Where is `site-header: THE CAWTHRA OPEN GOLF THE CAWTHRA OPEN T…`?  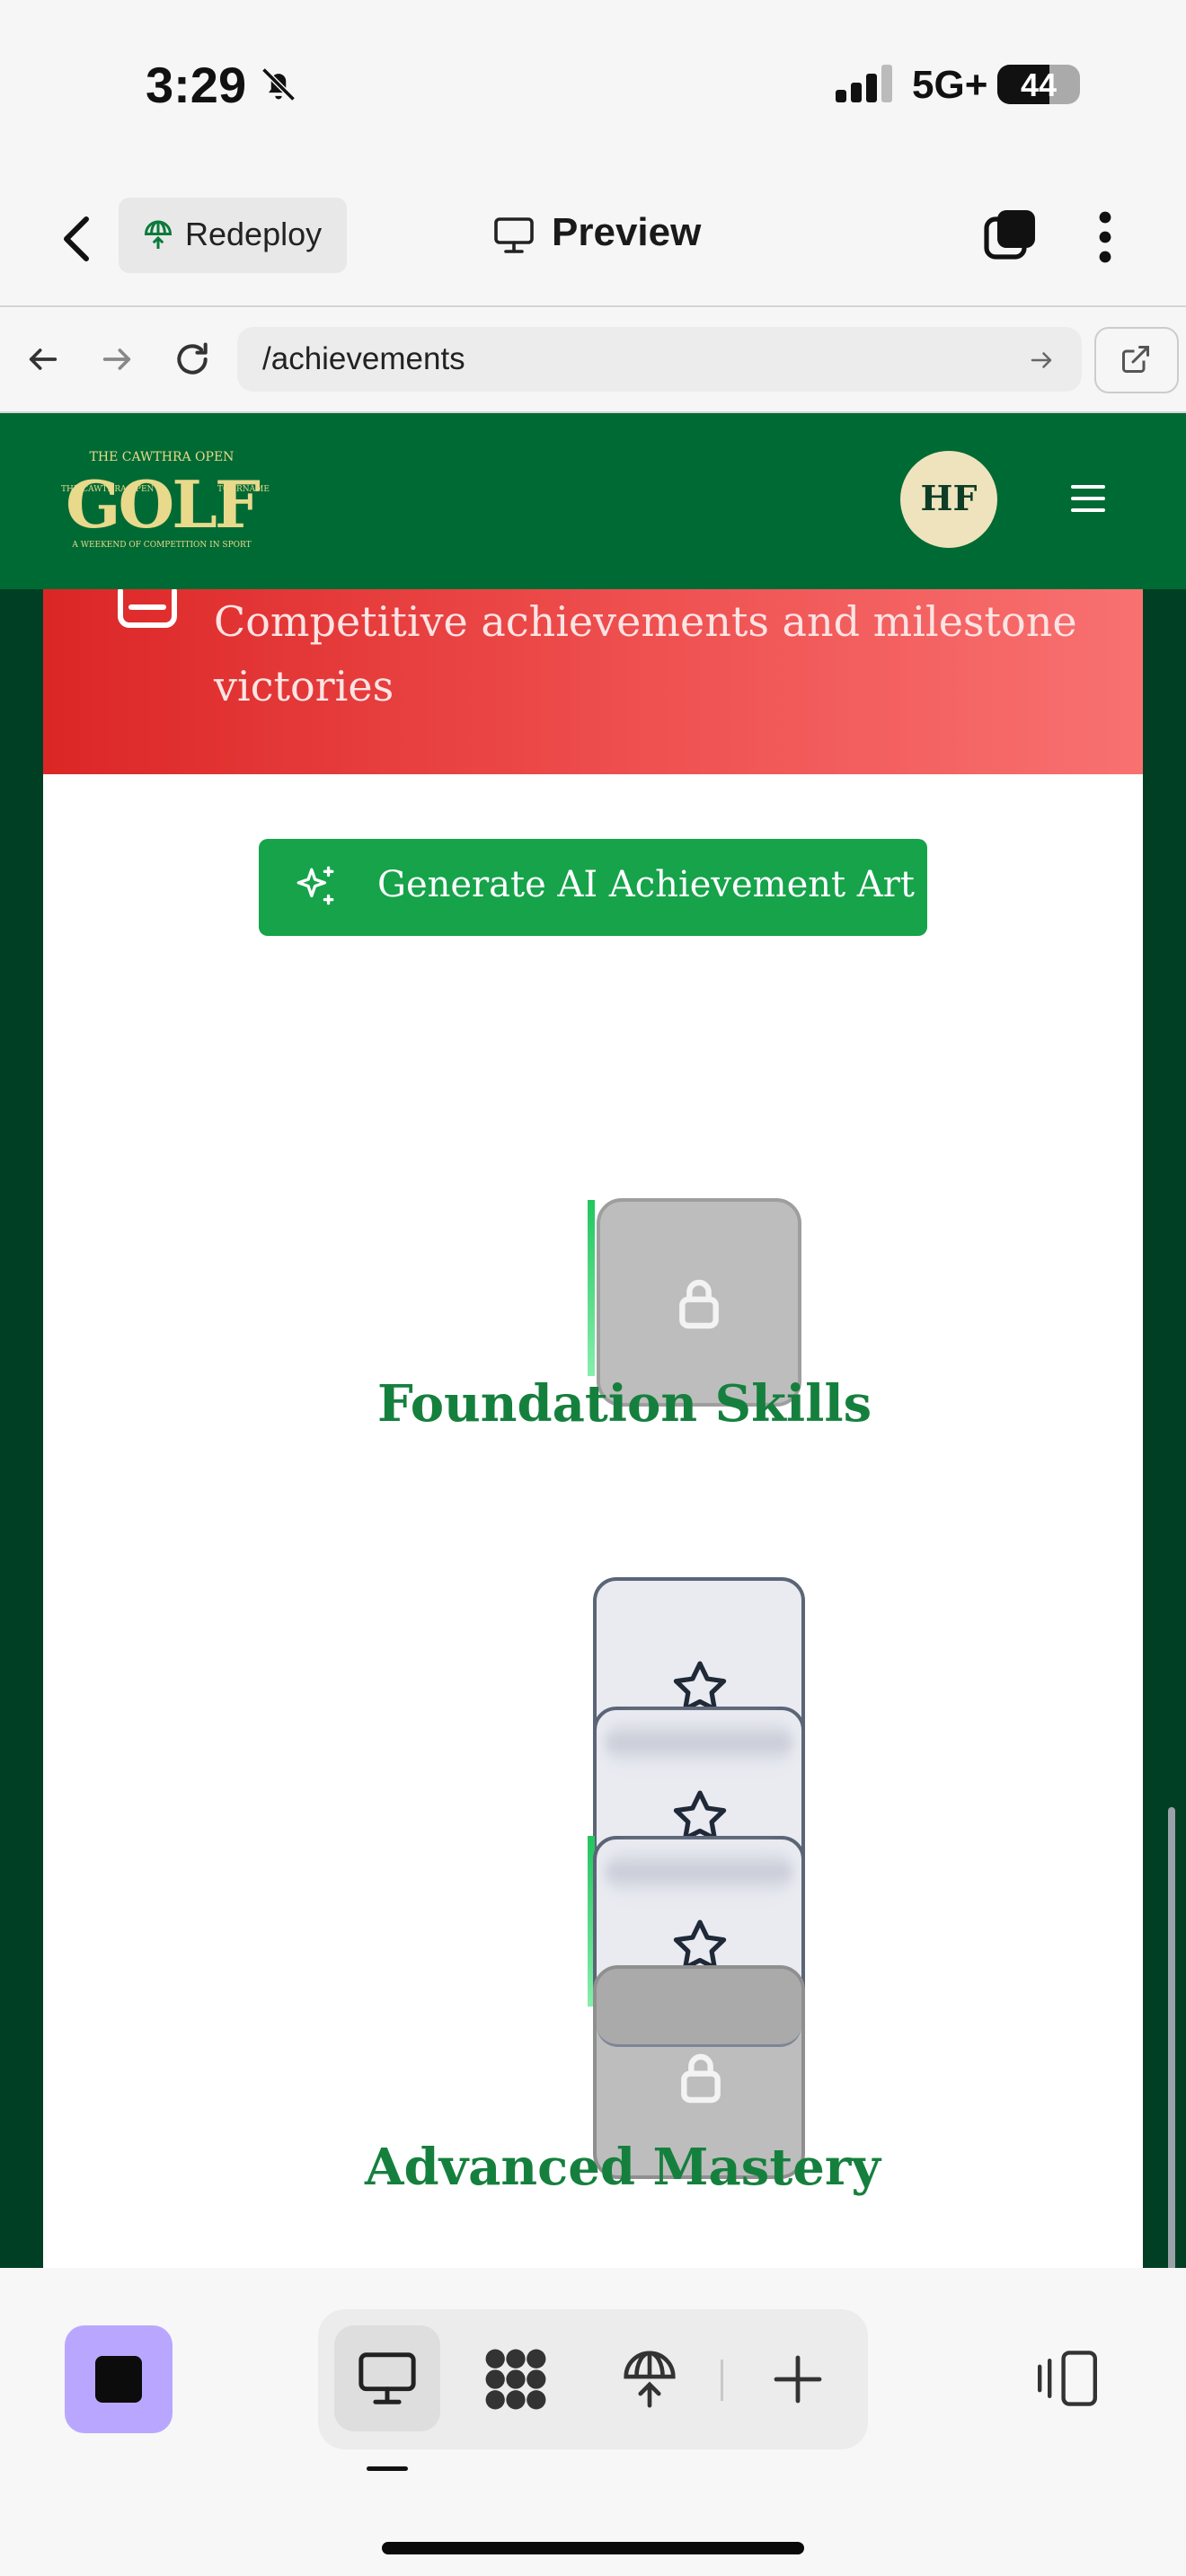
site-header: THE CAWTHRA OPEN GOLF THE CAWTHRA OPEN T… is located at coordinates (593, 501).